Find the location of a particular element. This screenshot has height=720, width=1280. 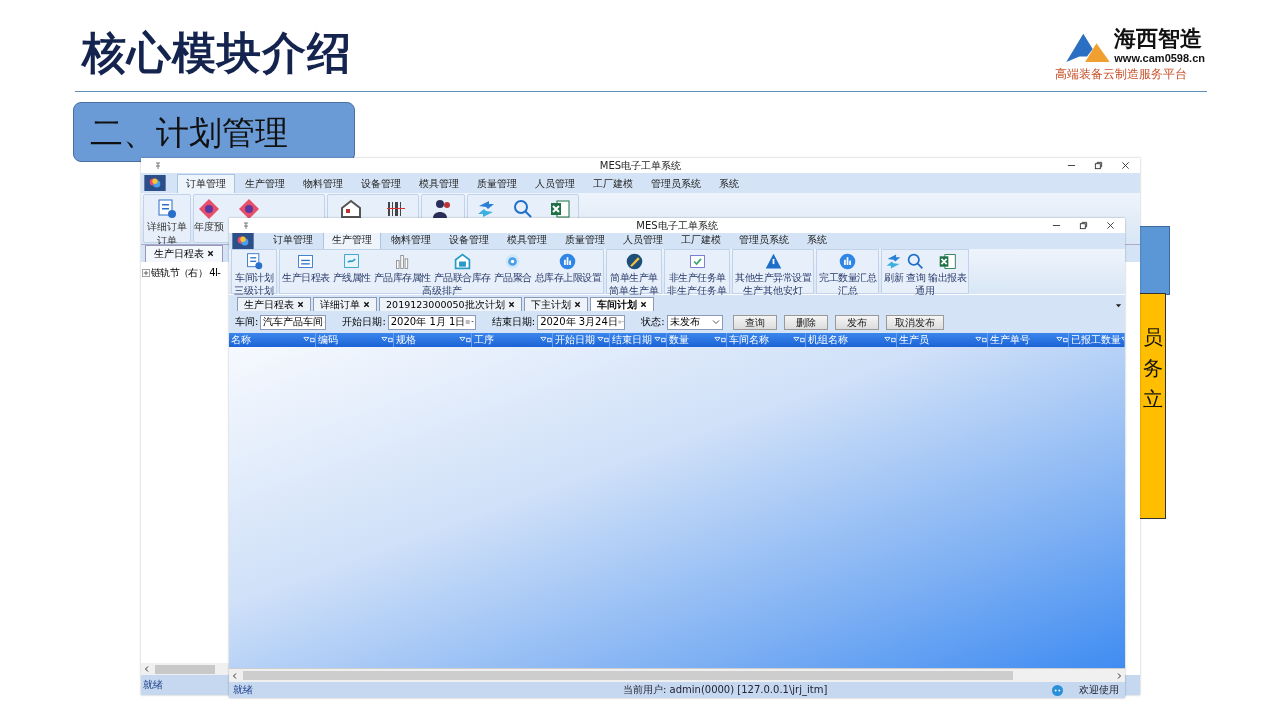

side-note-text: 员 is located at coordinates (1153, 337).